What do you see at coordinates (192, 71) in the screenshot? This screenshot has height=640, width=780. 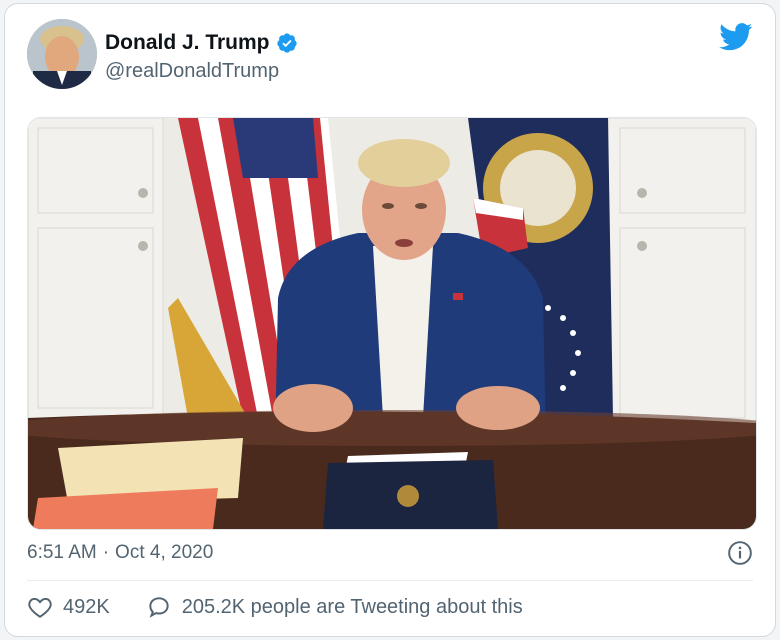 I see `author-handle: @realDonaldTrump` at bounding box center [192, 71].